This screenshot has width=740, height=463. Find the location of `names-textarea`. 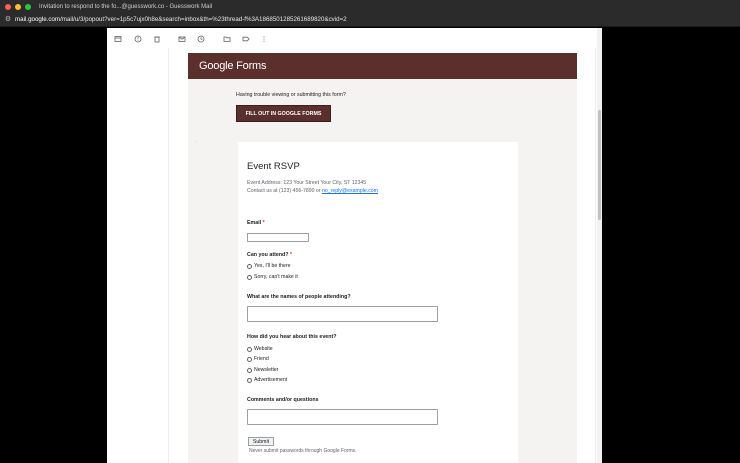

names-textarea is located at coordinates (342, 314).